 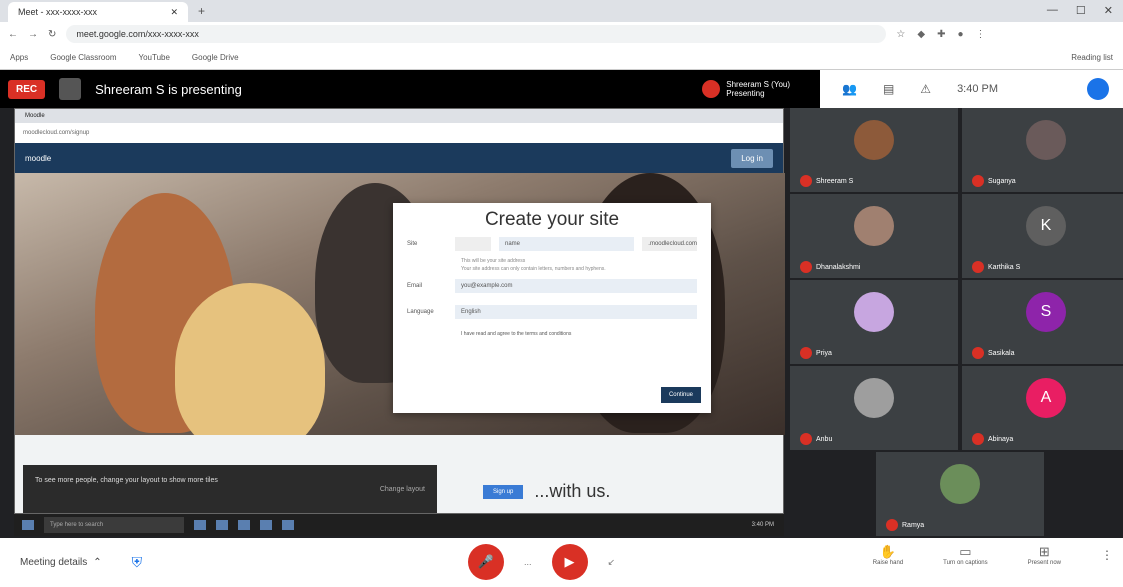 What do you see at coordinates (1046, 312) in the screenshot?
I see `participant-avatar: S` at bounding box center [1046, 312].